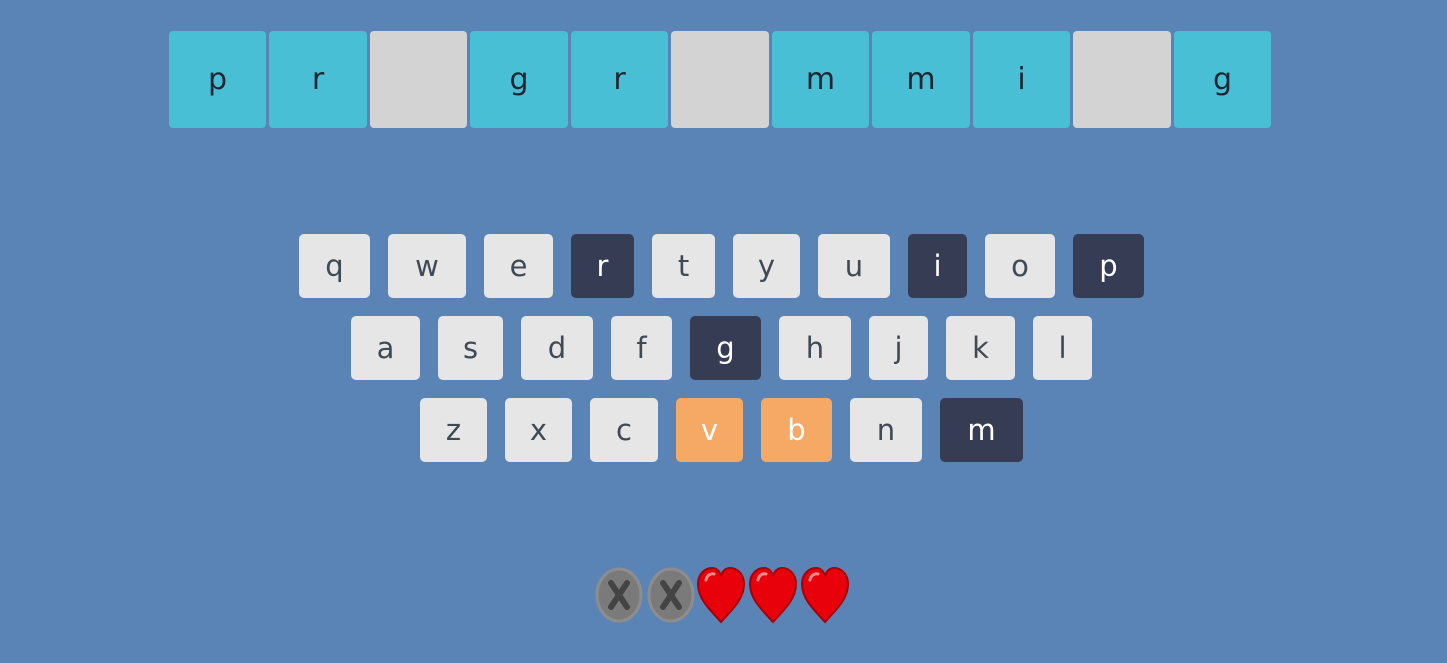 The height and width of the screenshot is (663, 1447). What do you see at coordinates (1020, 266) in the screenshot?
I see `key-o: o` at bounding box center [1020, 266].